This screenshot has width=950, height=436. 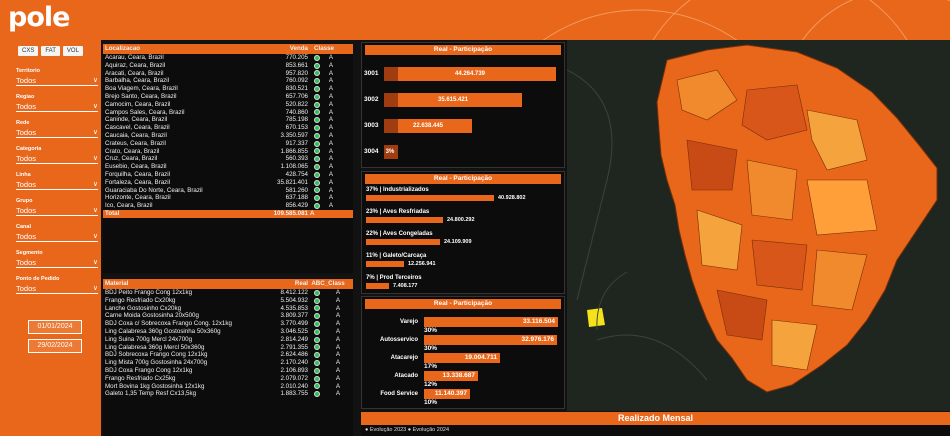 What do you see at coordinates (228, 144) in the screenshot?
I see `table-row: Crateus, Ceara, Brazil 917.337 A` at bounding box center [228, 144].